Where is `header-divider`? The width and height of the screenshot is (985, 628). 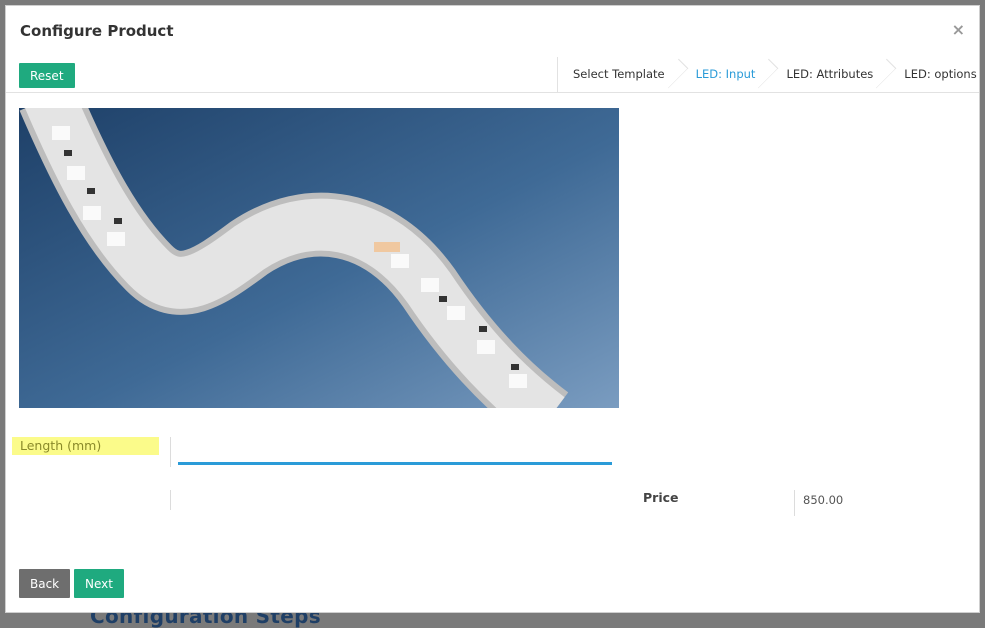 header-divider is located at coordinates (492, 92).